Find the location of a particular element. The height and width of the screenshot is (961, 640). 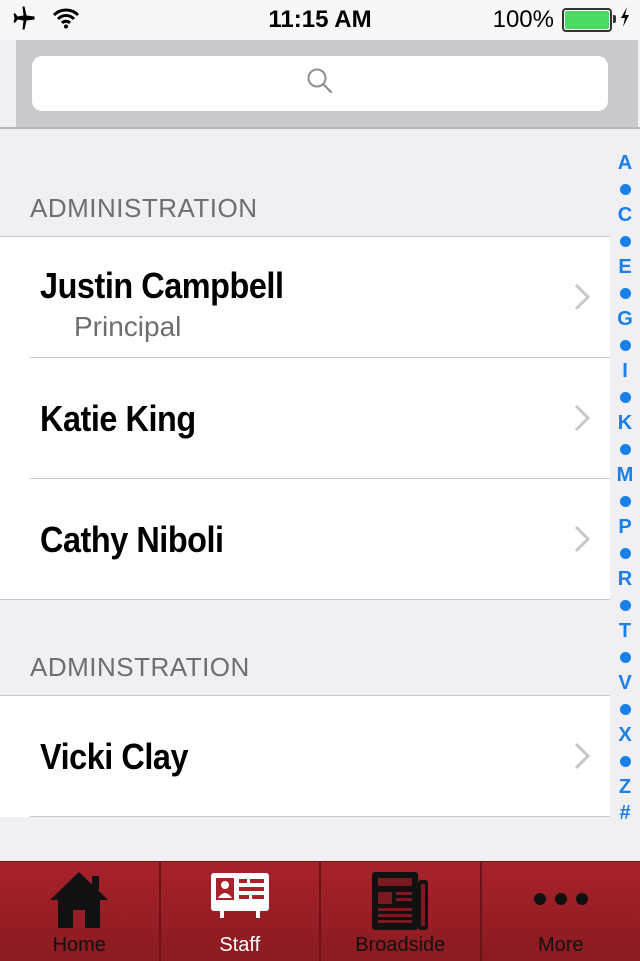

home-icon is located at coordinates (79, 902).